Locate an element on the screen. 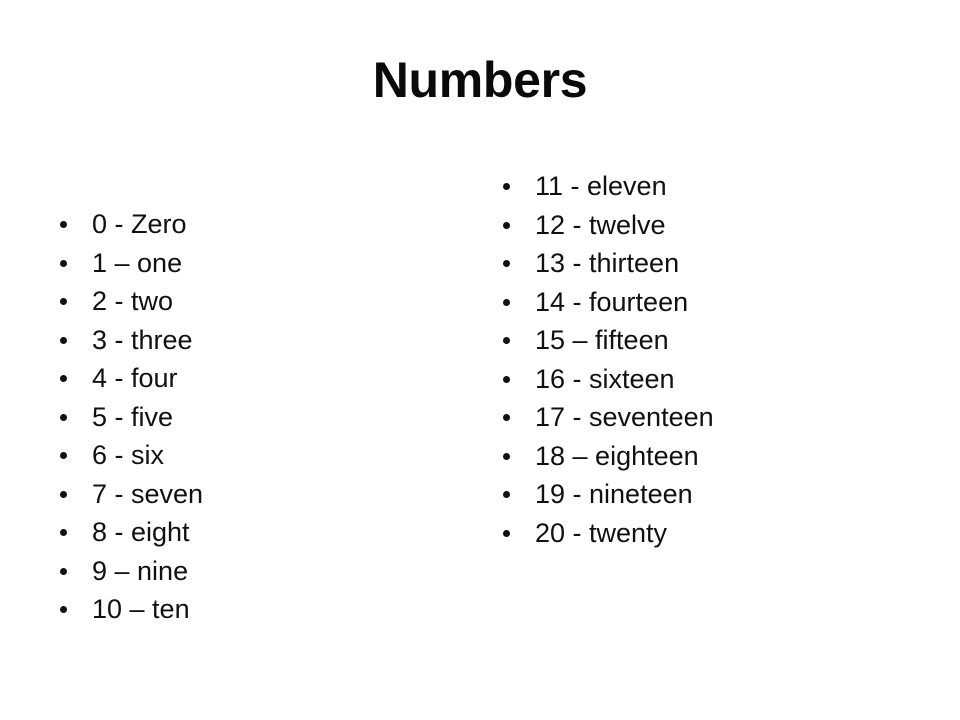 The height and width of the screenshot is (720, 960). page-title: Numbers is located at coordinates (480, 80).